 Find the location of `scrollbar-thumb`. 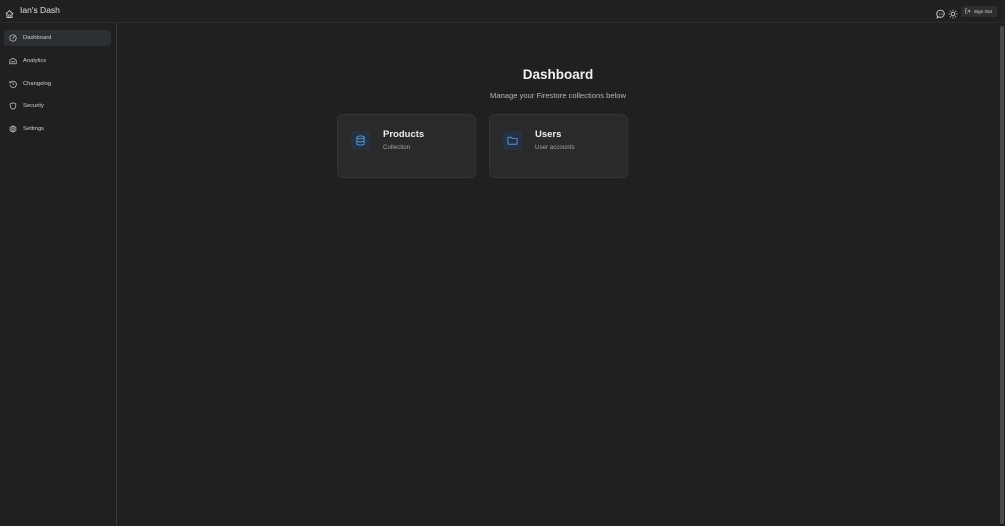

scrollbar-thumb is located at coordinates (1002, 275).